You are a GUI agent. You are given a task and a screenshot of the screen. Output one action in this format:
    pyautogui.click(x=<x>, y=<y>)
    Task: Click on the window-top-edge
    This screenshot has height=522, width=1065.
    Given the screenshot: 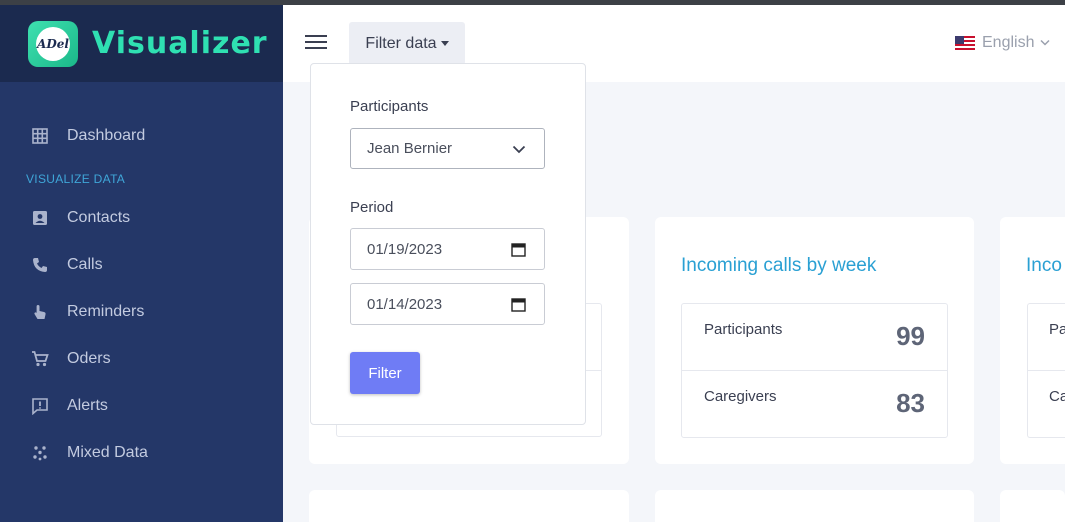 What is the action you would take?
    pyautogui.click(x=532, y=2)
    